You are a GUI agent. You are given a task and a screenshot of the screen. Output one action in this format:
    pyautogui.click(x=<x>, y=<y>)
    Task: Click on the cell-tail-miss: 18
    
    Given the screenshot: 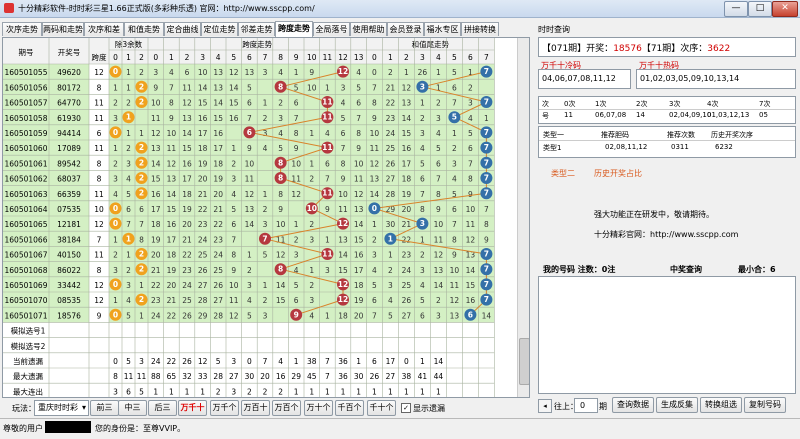 What is the action you would take?
    pyautogui.click(x=407, y=179)
    